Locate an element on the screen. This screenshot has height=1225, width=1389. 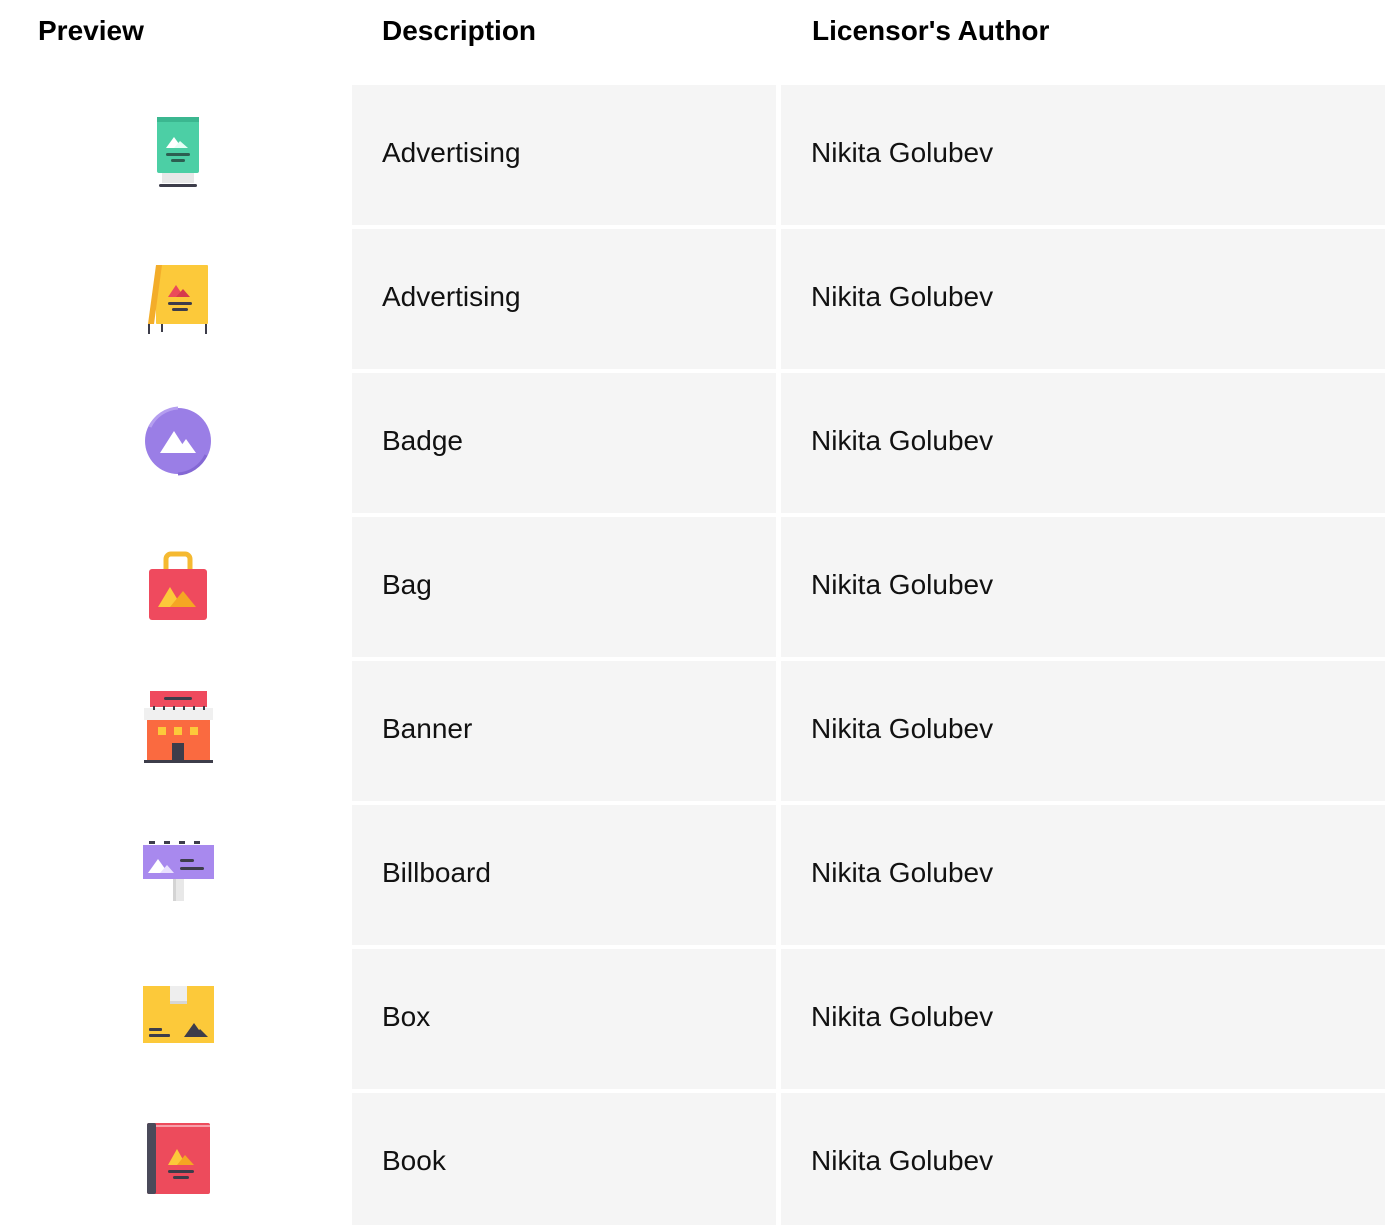
badge-icon is located at coordinates (178, 443).